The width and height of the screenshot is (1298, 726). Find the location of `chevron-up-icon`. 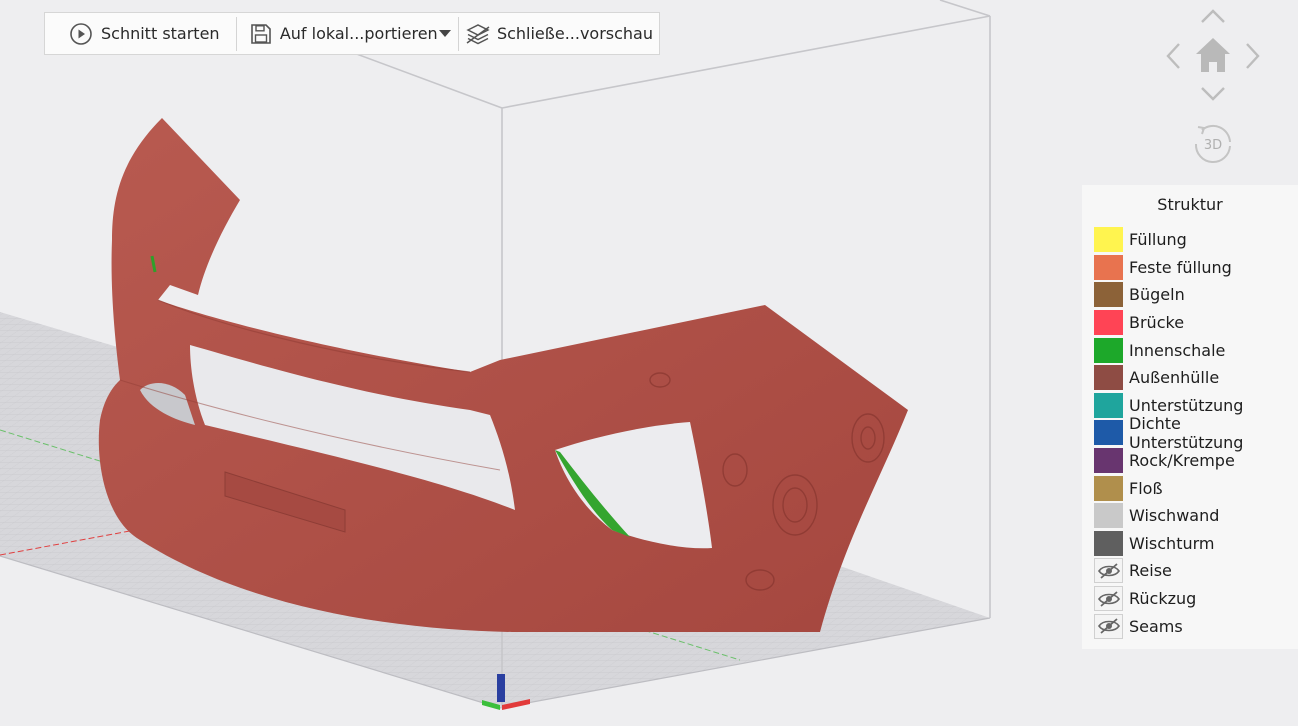

chevron-up-icon is located at coordinates (1213, 19).